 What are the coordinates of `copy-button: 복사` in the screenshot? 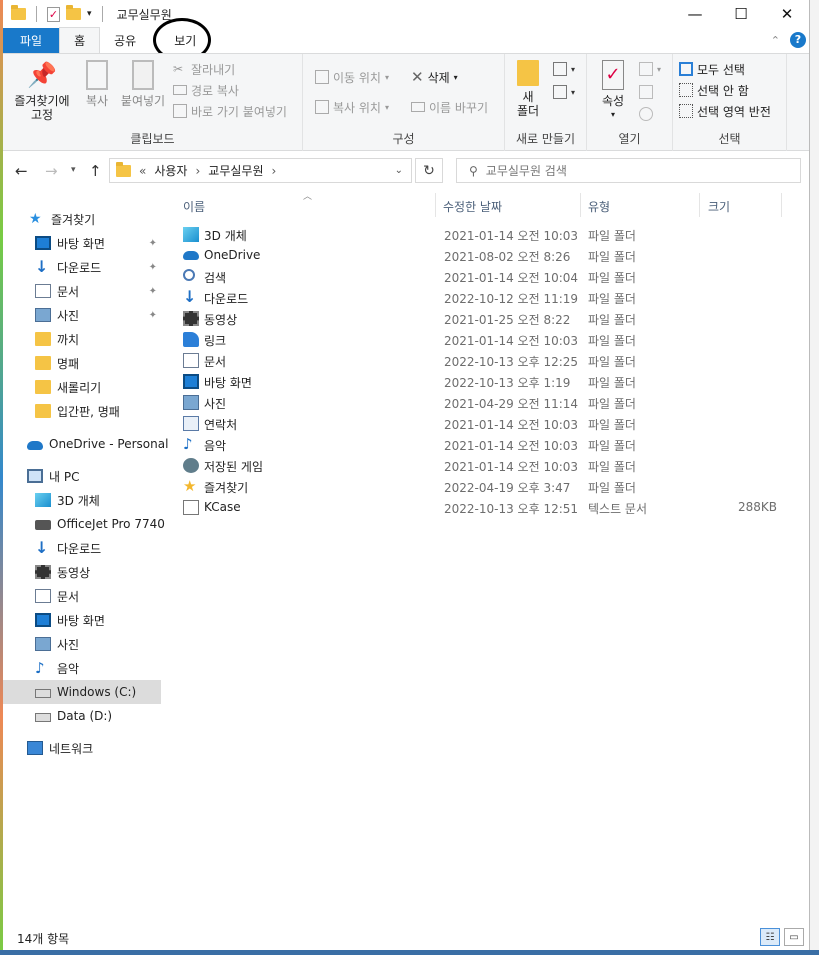 It's located at (97, 84).